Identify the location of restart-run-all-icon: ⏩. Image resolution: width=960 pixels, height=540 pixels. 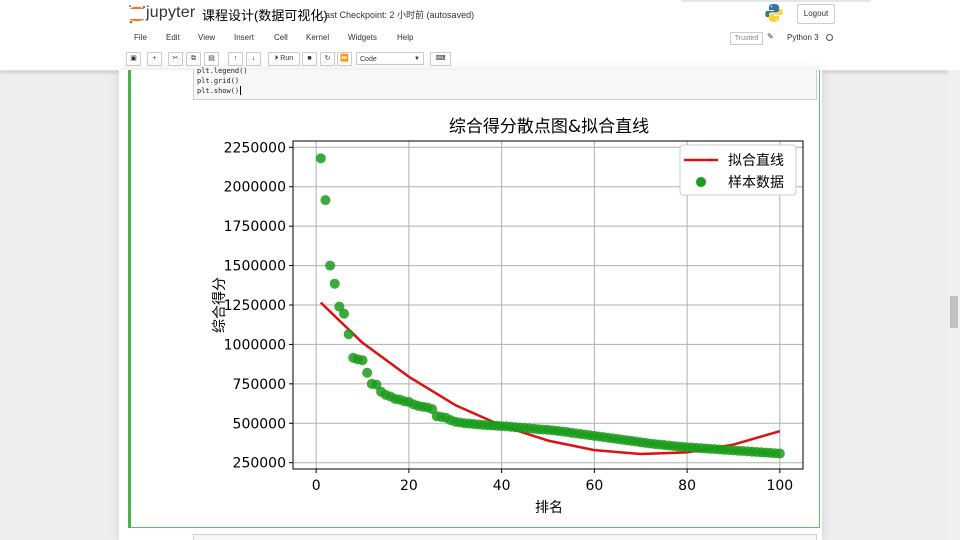
(344, 59).